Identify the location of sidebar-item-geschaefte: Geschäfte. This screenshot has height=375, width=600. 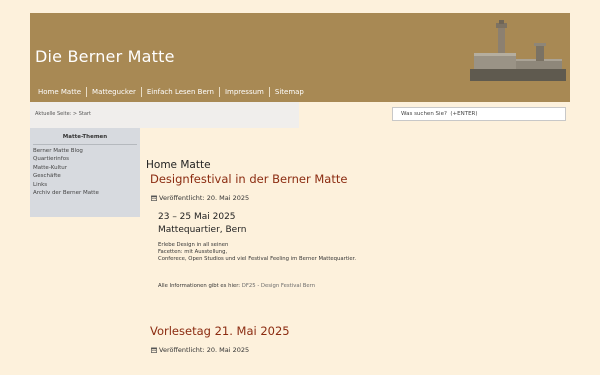
(66, 176).